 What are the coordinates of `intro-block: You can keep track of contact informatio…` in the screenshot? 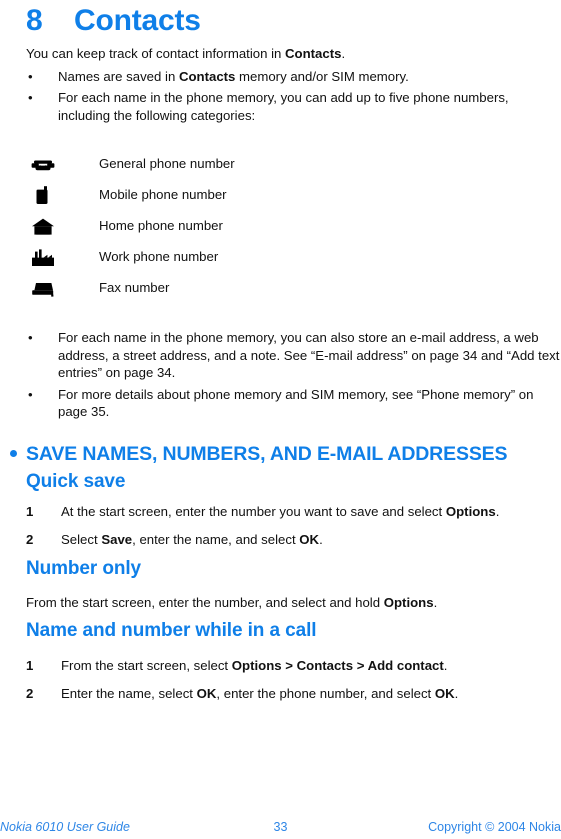 It's located at (293, 86).